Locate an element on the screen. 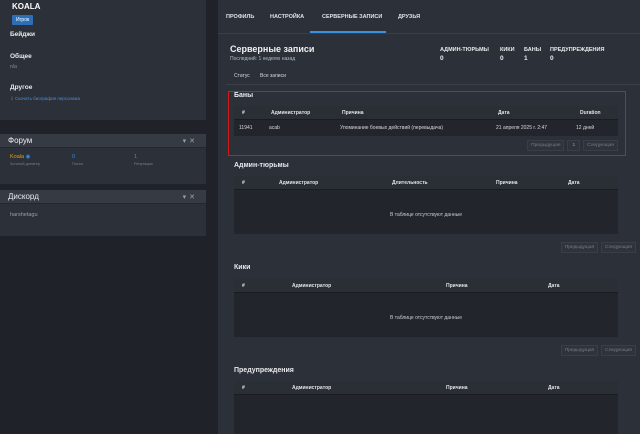 This screenshot has width=640, height=434. download-bio-link: ⇩ Скачать биография персонажа is located at coordinates (45, 99).